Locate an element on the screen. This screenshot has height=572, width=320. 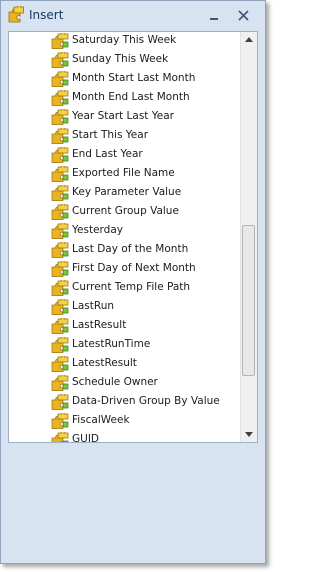
list-item-label: Year Start Last Year is located at coordinates (123, 116).